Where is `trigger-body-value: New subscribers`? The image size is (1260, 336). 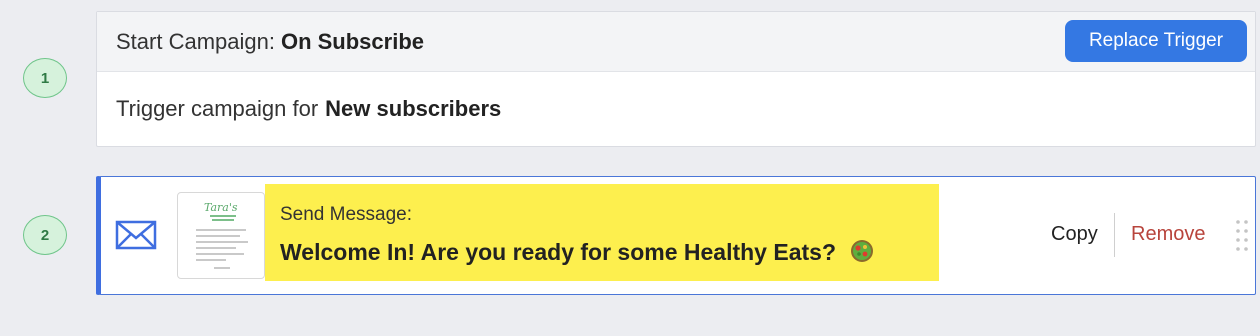 trigger-body-value: New subscribers is located at coordinates (413, 108).